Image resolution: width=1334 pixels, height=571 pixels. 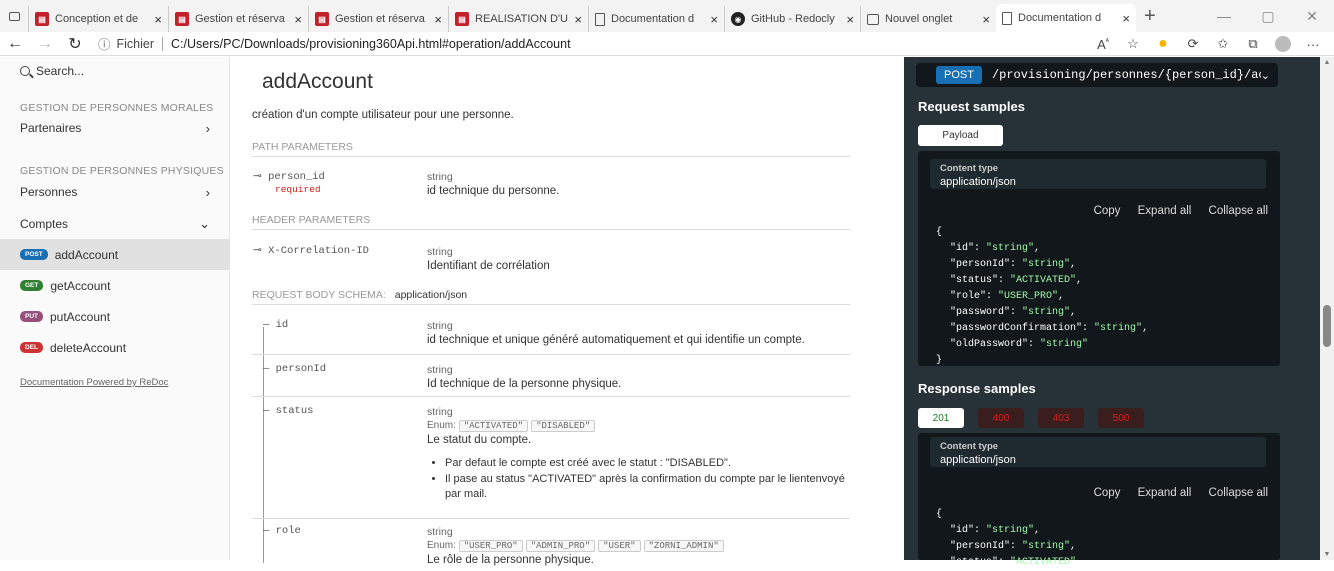 I want to click on back-button: ←, so click(x=15, y=44).